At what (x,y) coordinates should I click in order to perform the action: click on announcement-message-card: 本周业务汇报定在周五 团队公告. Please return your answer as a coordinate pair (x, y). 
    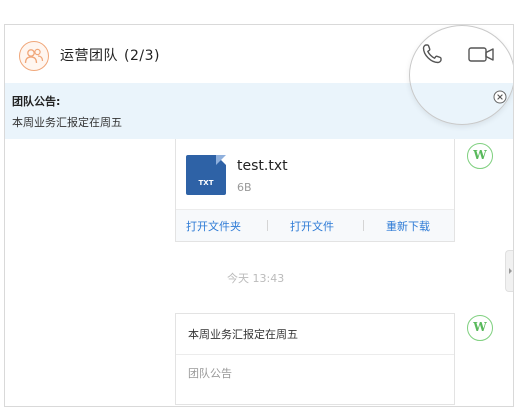
    Looking at the image, I should click on (315, 359).